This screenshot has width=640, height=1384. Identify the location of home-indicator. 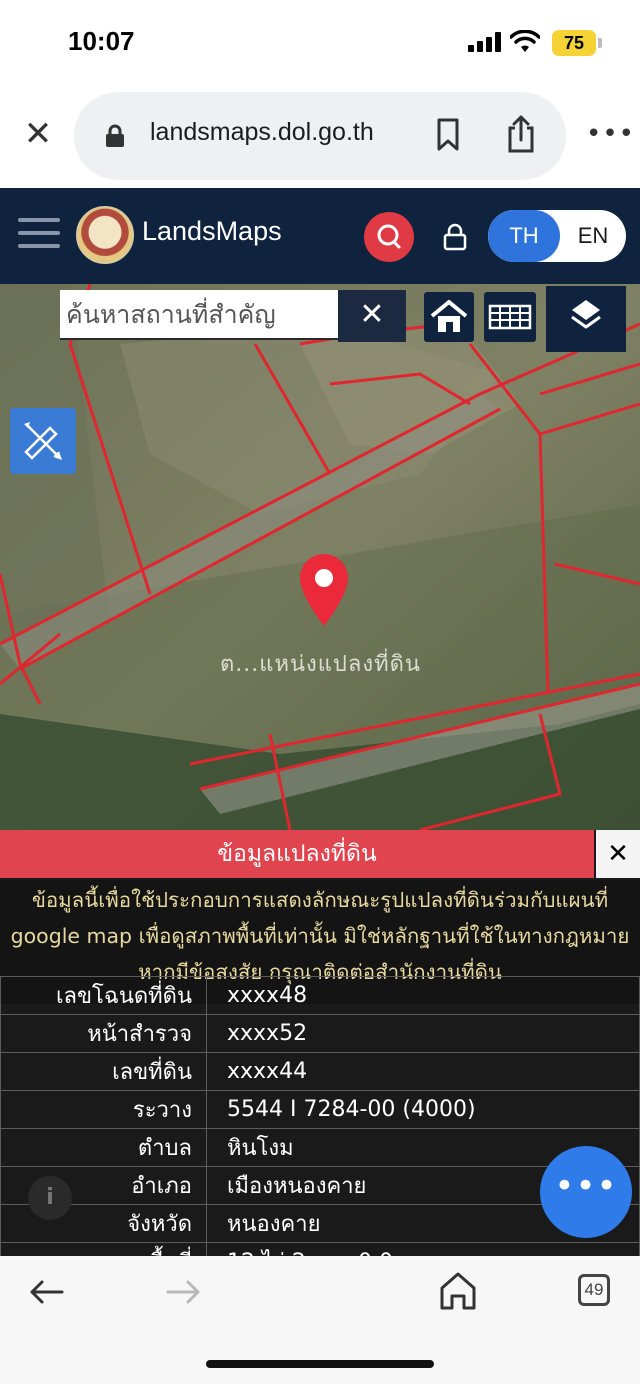
(320, 1364).